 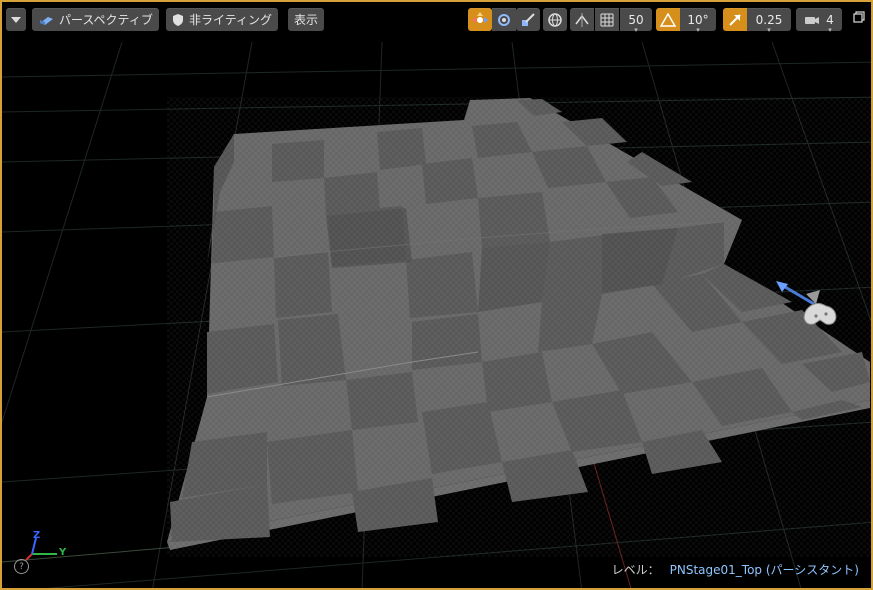 What do you see at coordinates (21, 566) in the screenshot?
I see `help-icon: ?` at bounding box center [21, 566].